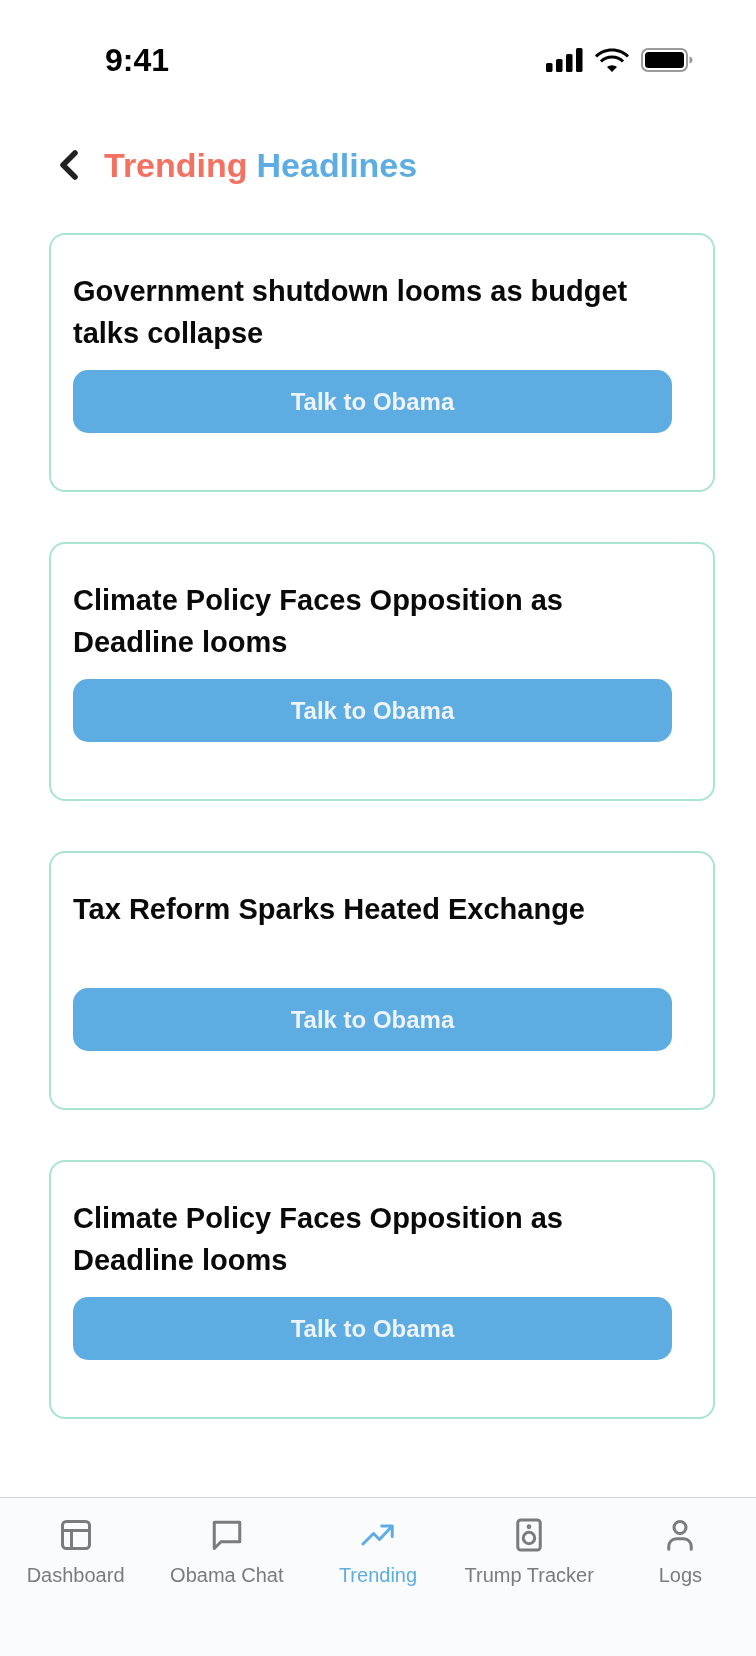 The width and height of the screenshot is (756, 1656). I want to click on nav-tab: Obama Chat, so click(227, 1542).